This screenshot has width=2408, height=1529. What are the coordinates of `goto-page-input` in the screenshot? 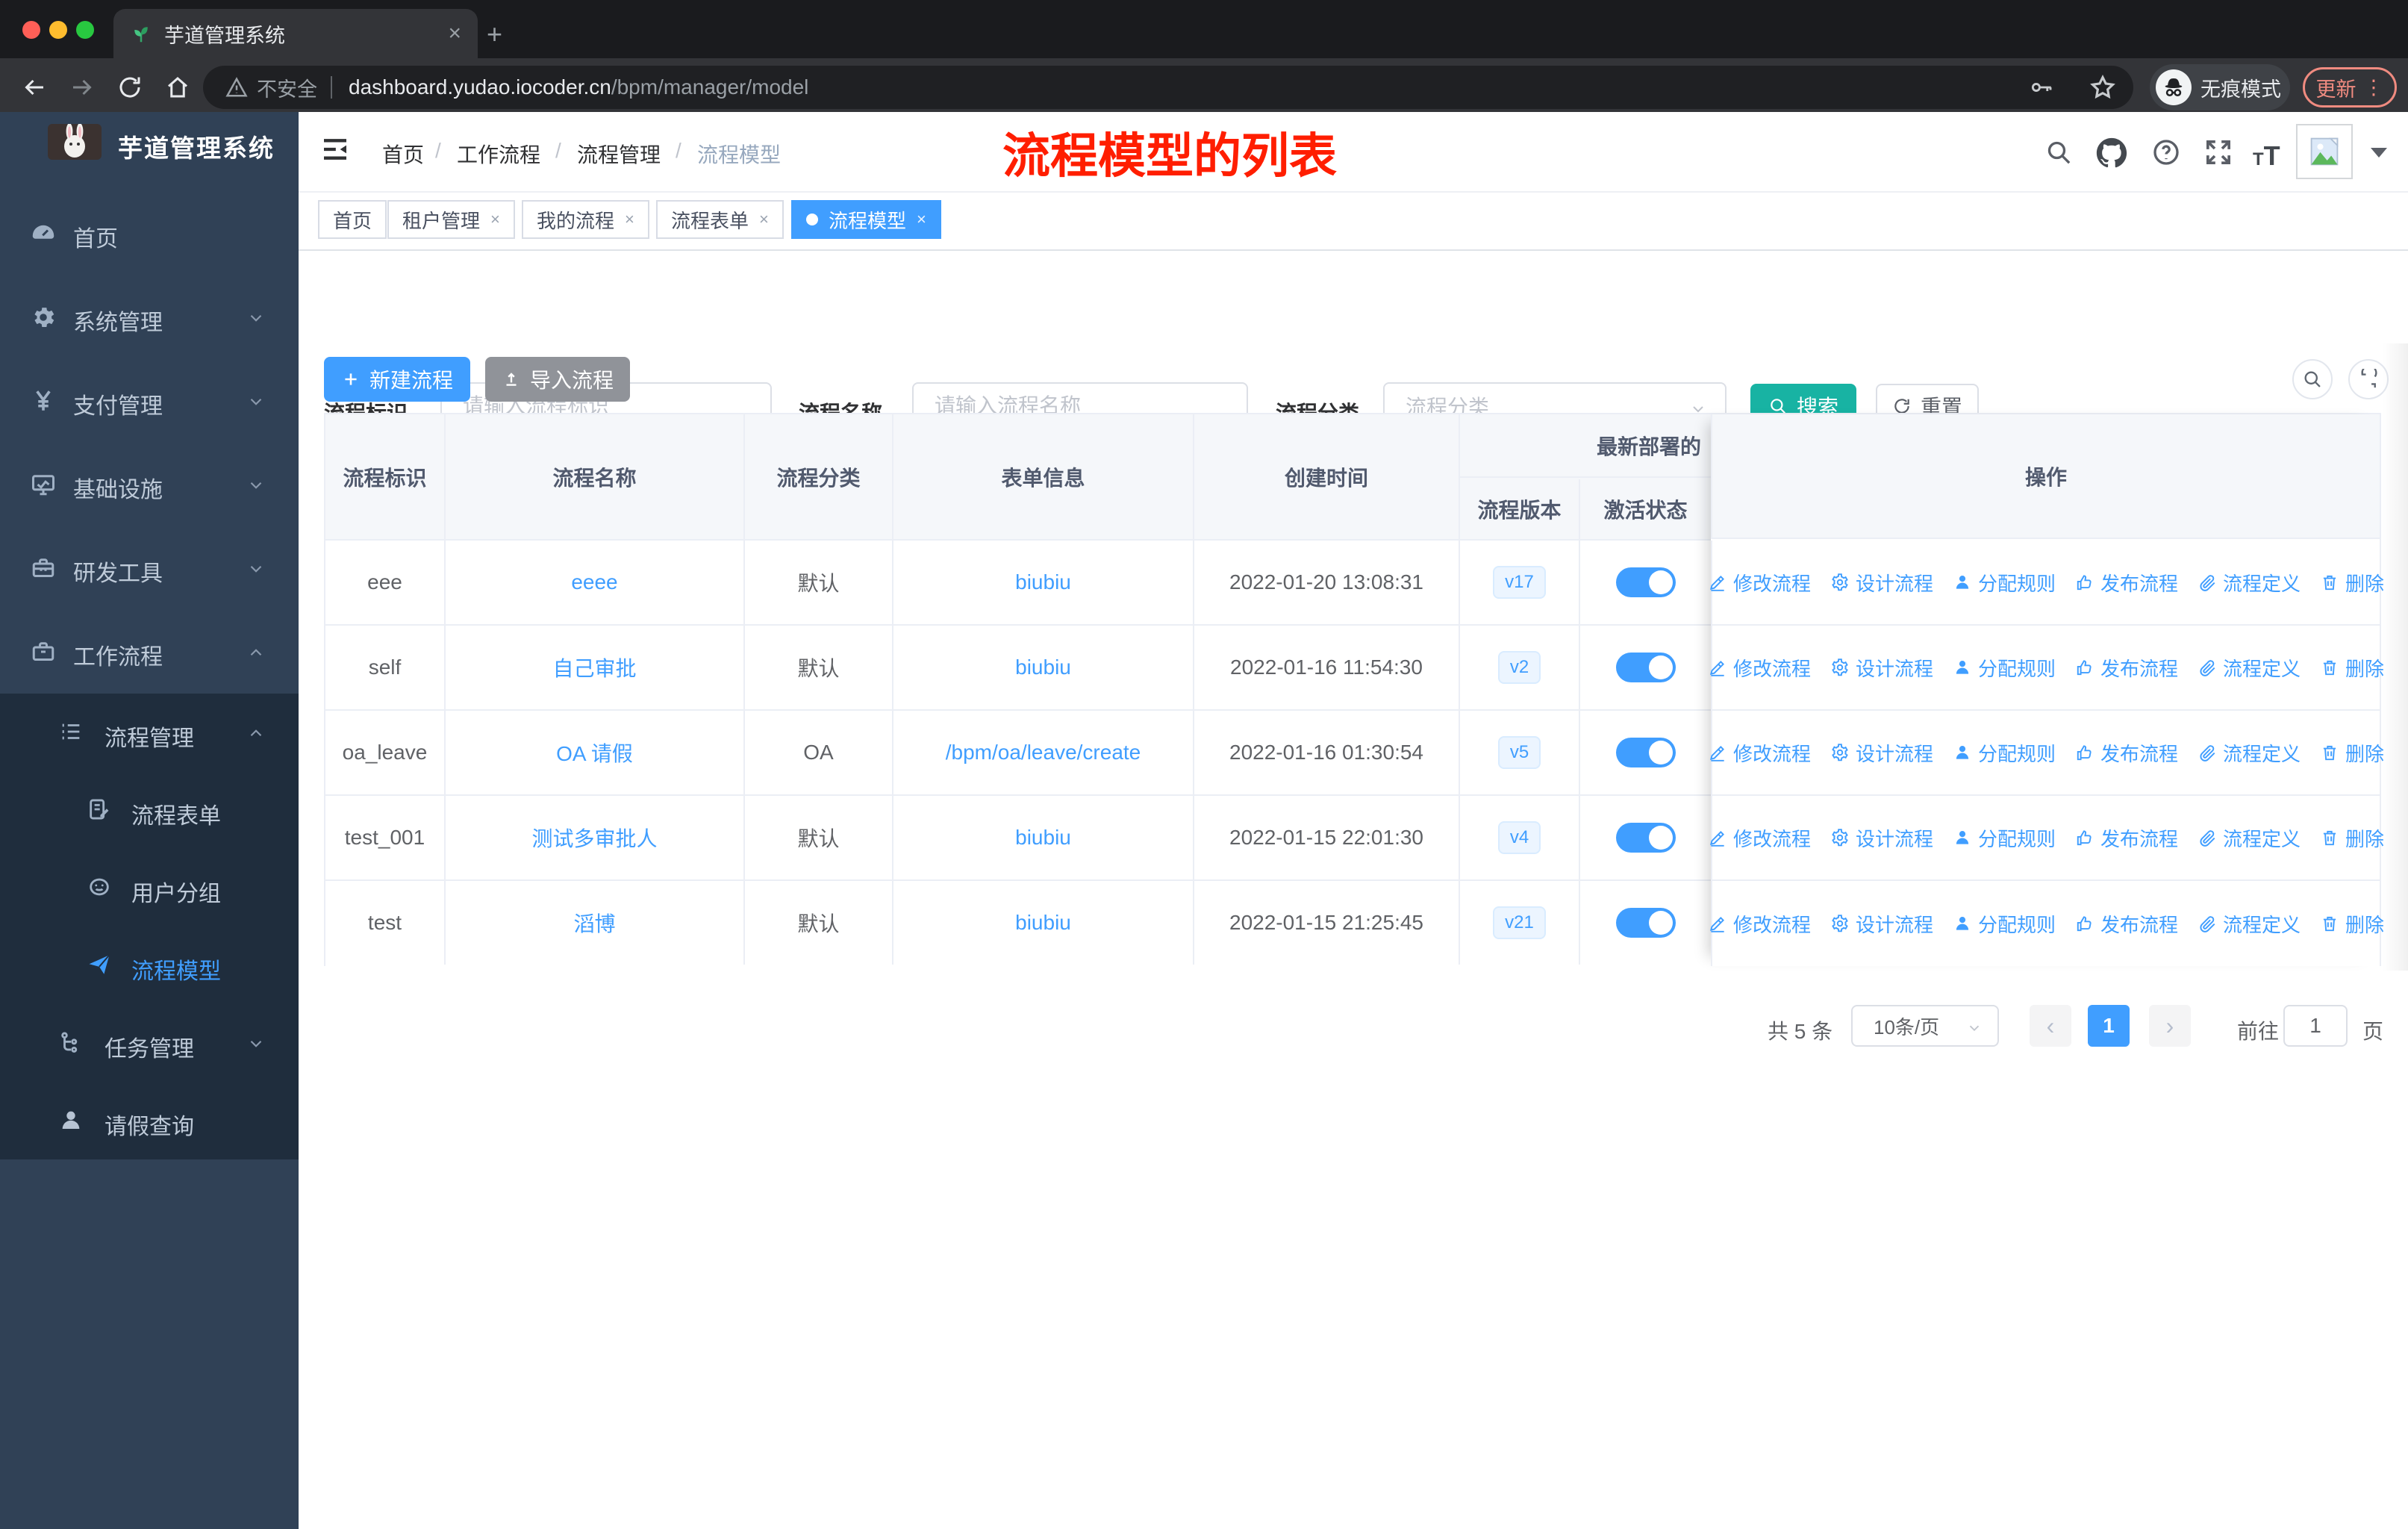 It's located at (2315, 1026).